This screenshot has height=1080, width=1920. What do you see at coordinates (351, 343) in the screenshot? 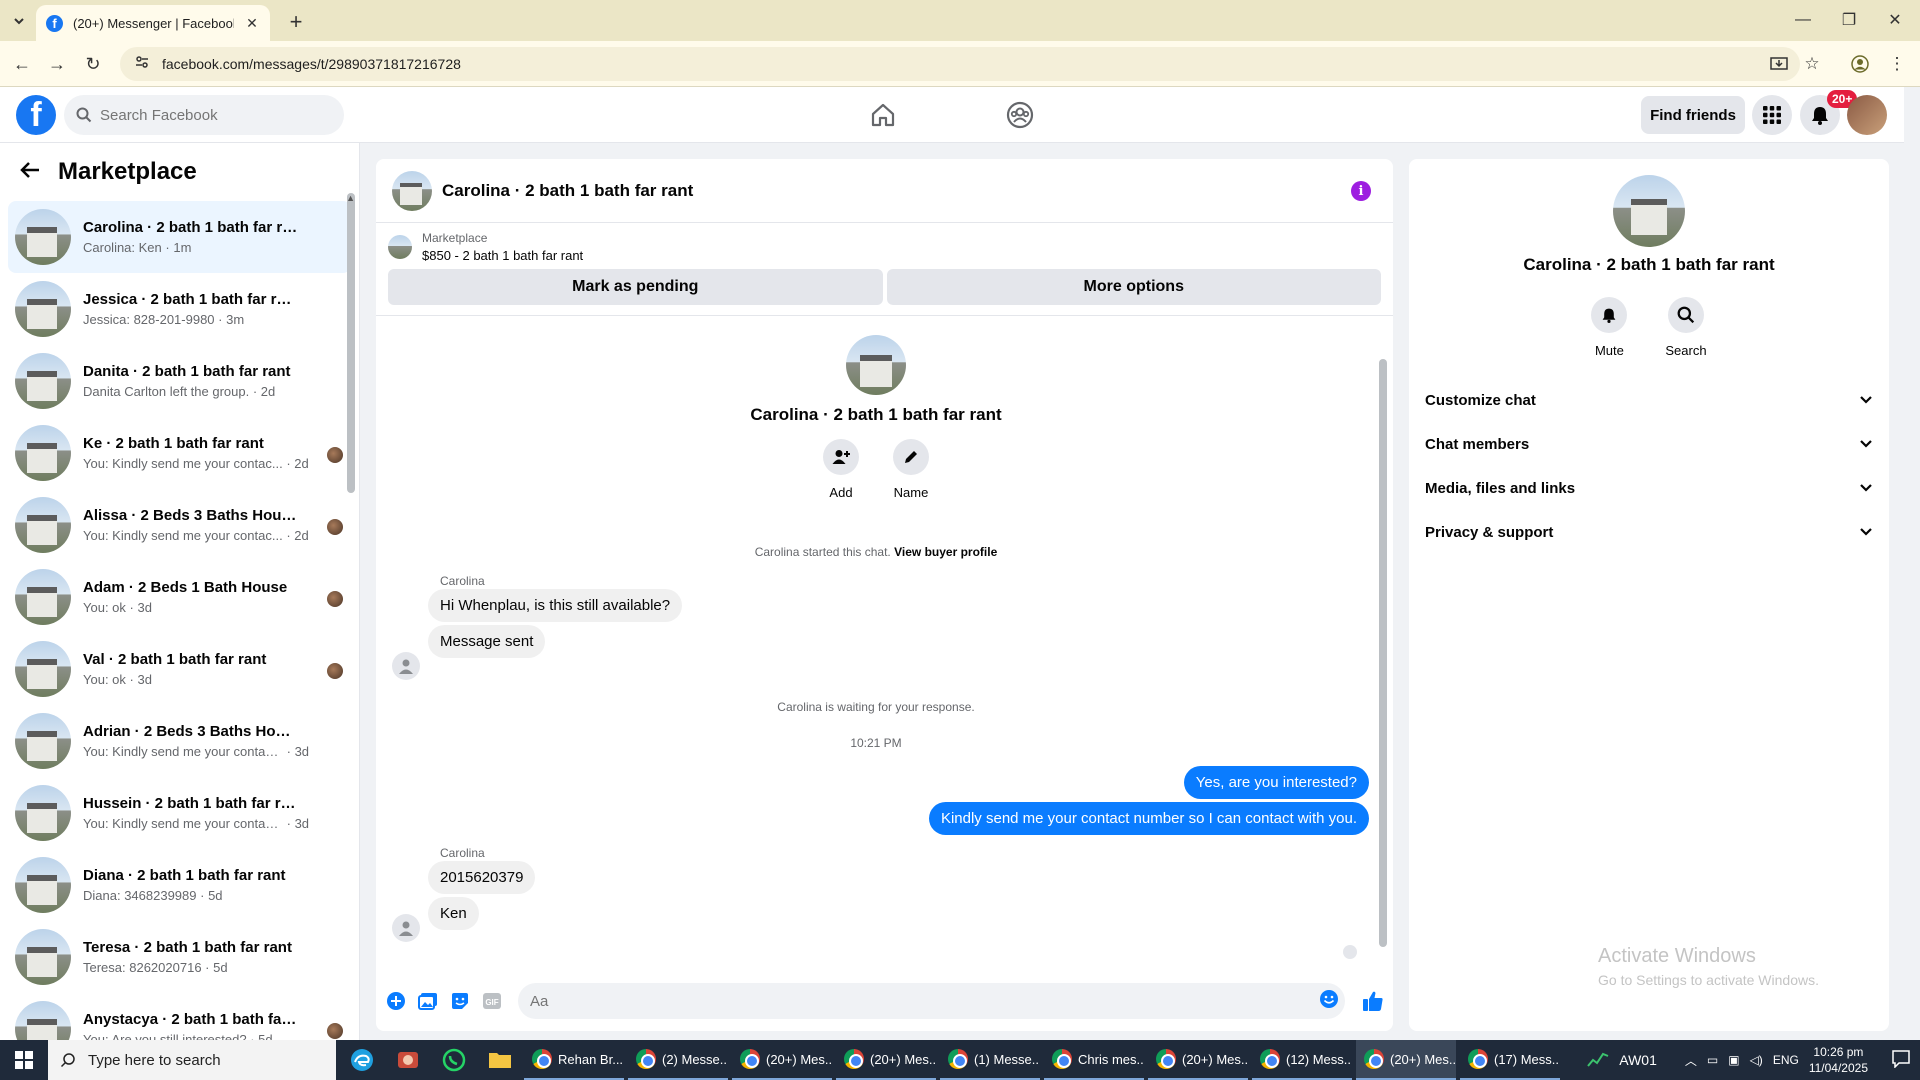
I see `scrollbar` at bounding box center [351, 343].